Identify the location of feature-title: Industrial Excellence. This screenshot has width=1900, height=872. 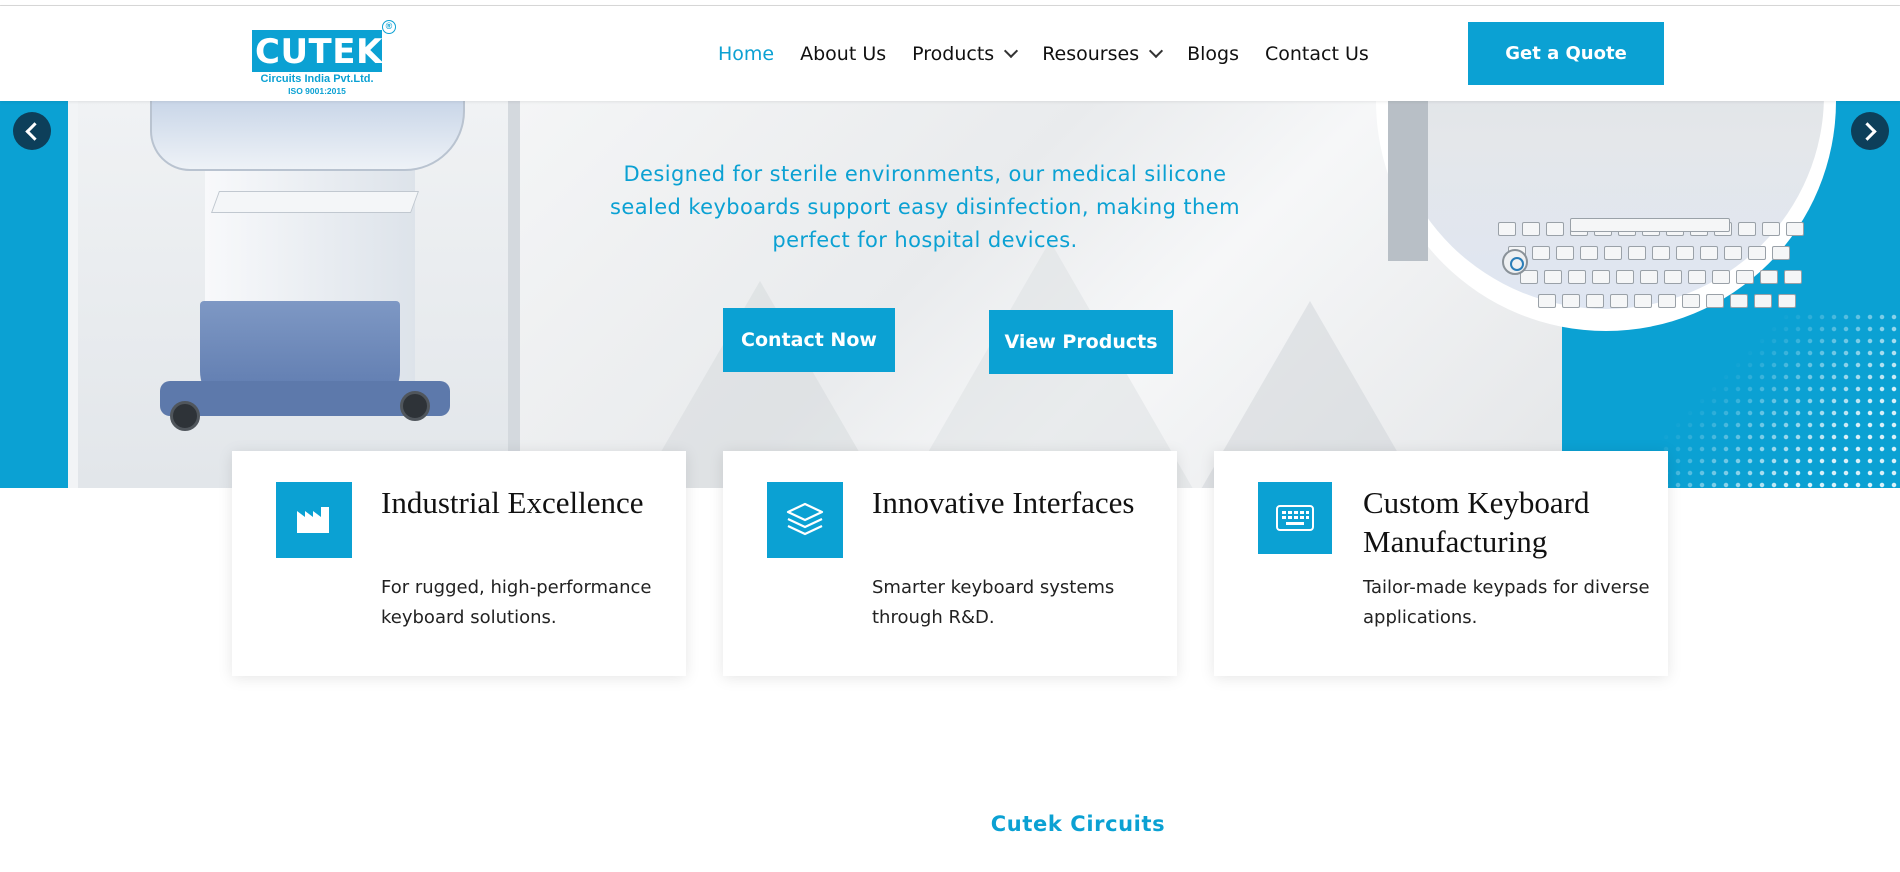
(512, 502).